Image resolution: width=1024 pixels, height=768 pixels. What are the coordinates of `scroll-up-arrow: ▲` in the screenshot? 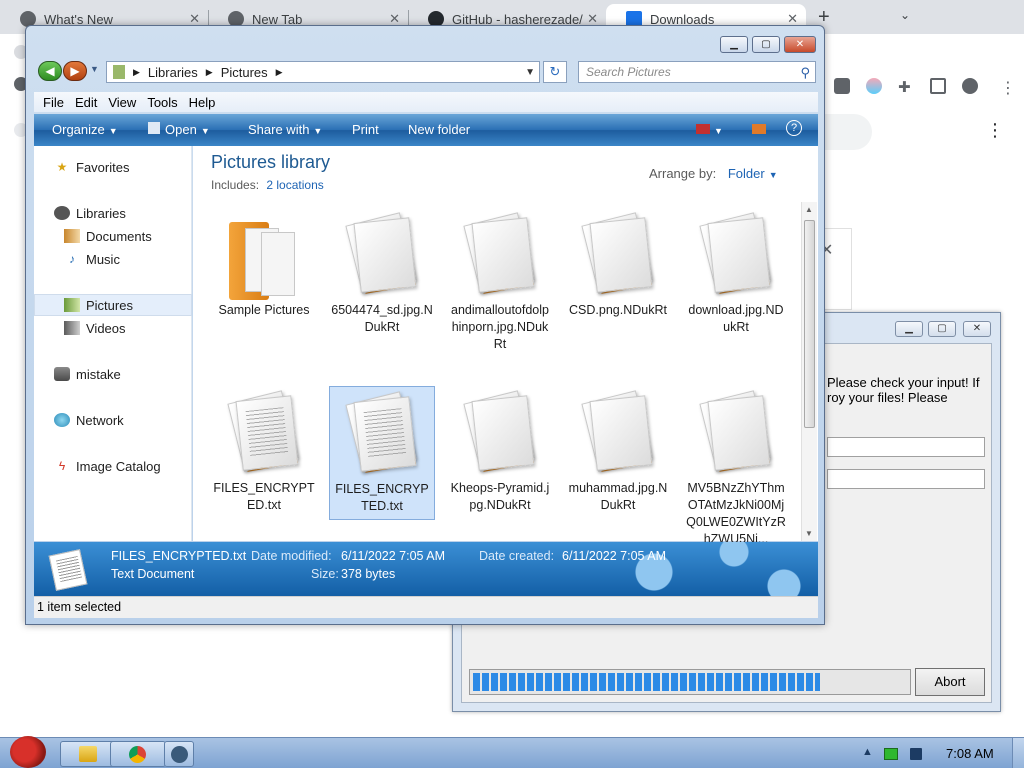 It's located at (809, 209).